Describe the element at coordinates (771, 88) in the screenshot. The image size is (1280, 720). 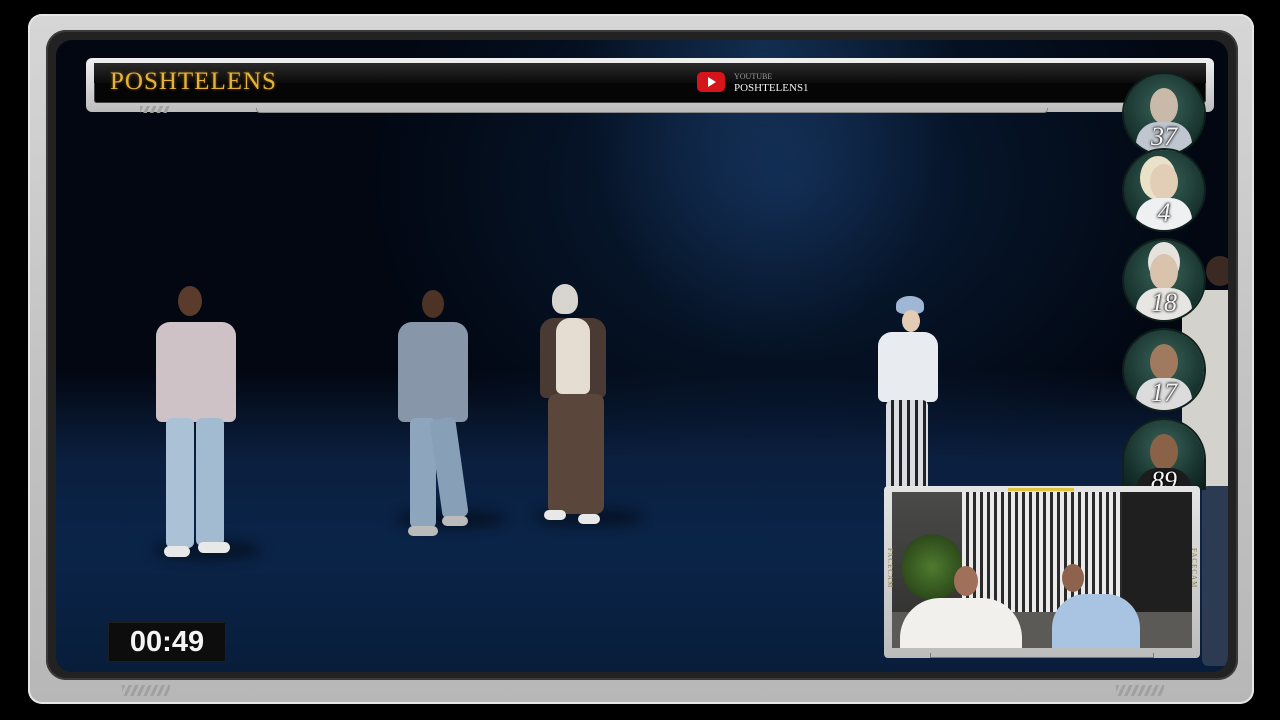
I see `channel-handle: POSHTELENS1` at that location.